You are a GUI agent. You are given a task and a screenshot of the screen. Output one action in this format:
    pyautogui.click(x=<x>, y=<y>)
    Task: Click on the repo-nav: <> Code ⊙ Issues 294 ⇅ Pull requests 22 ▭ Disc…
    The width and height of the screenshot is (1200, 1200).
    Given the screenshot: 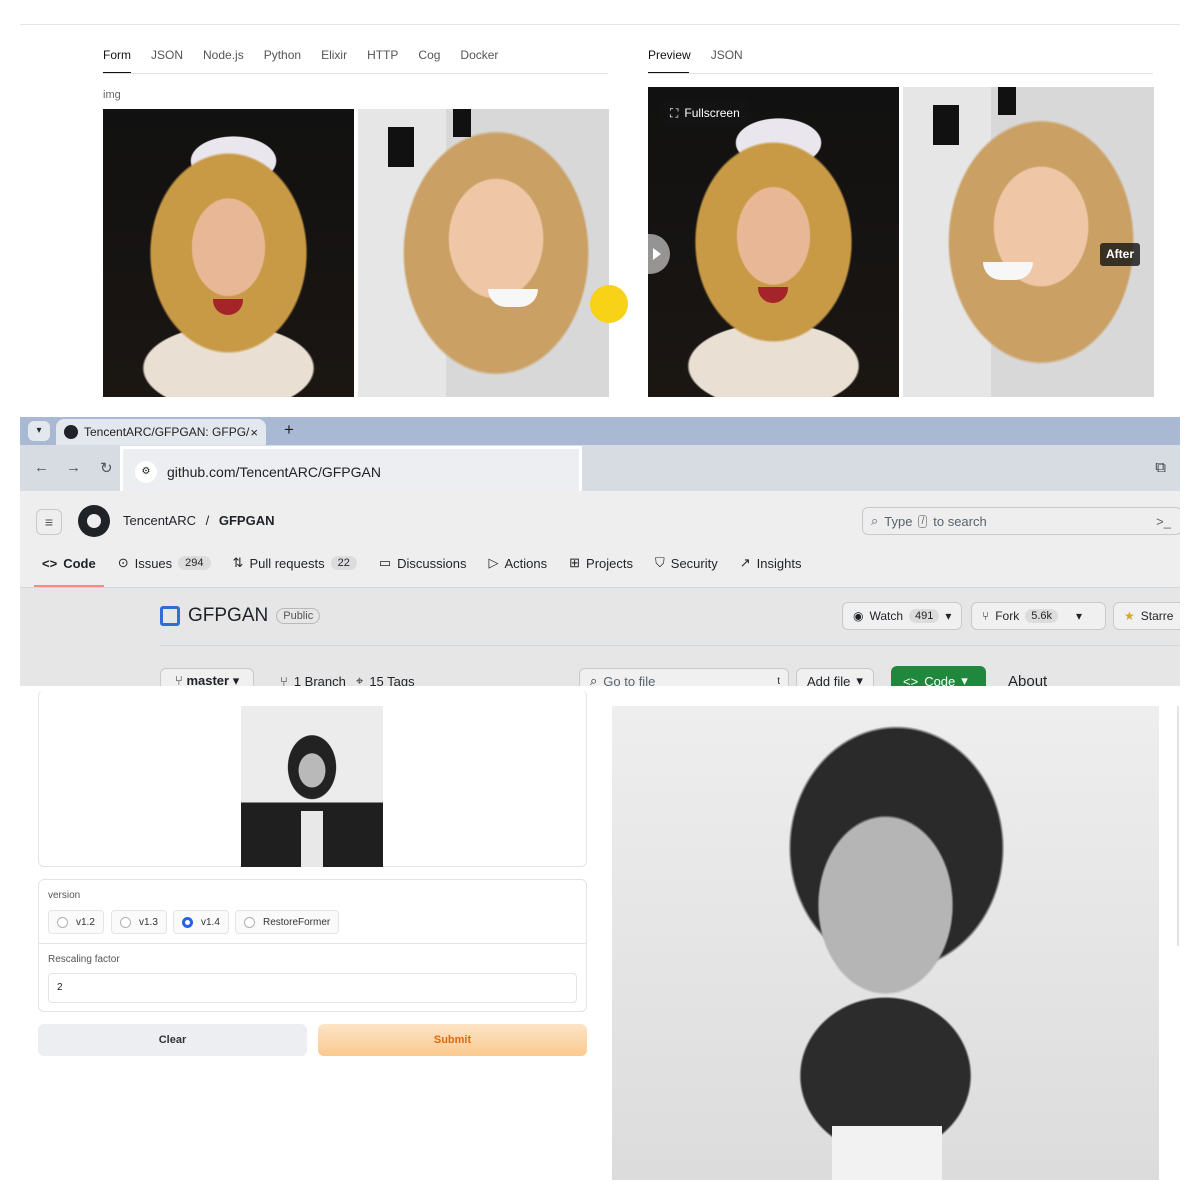 What is the action you would take?
    pyautogui.click(x=432, y=563)
    